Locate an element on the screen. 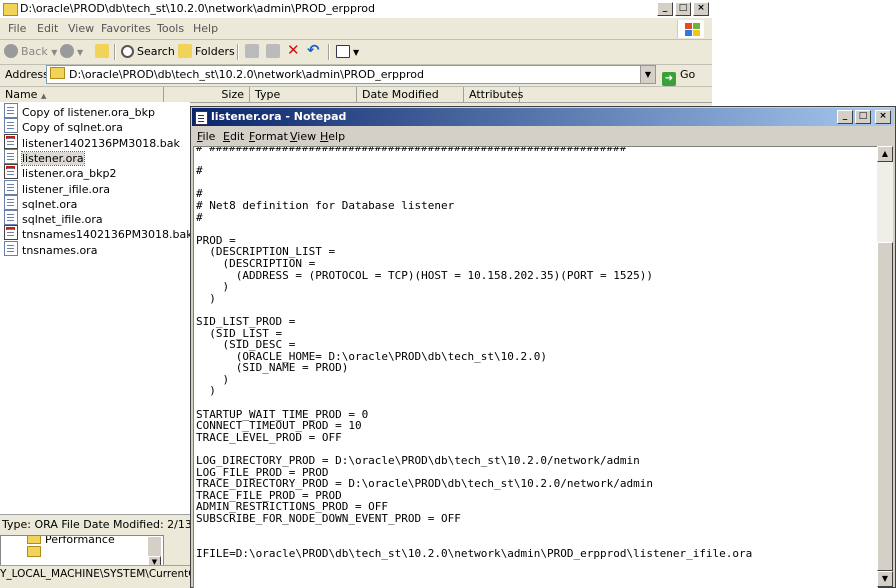 The image size is (896, 588). file-list-item: listener1402136PM3018.bak is located at coordinates (92, 141).